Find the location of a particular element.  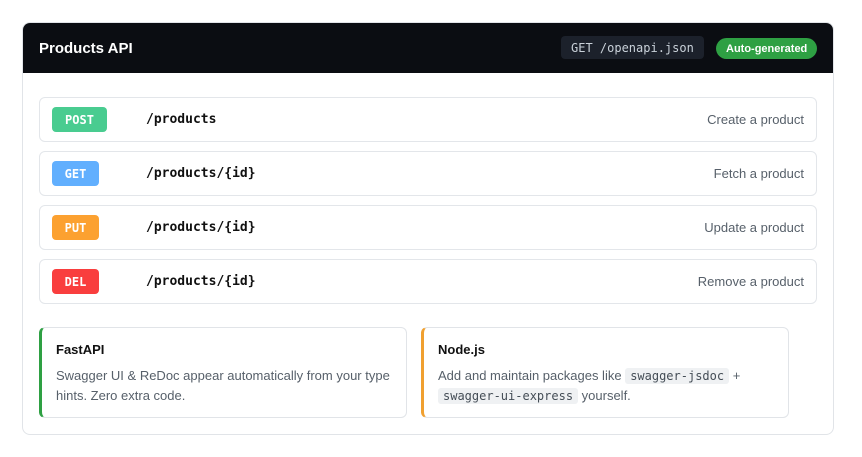

route-row-del-product: DEL /products/{id} Remove a product is located at coordinates (428, 281).